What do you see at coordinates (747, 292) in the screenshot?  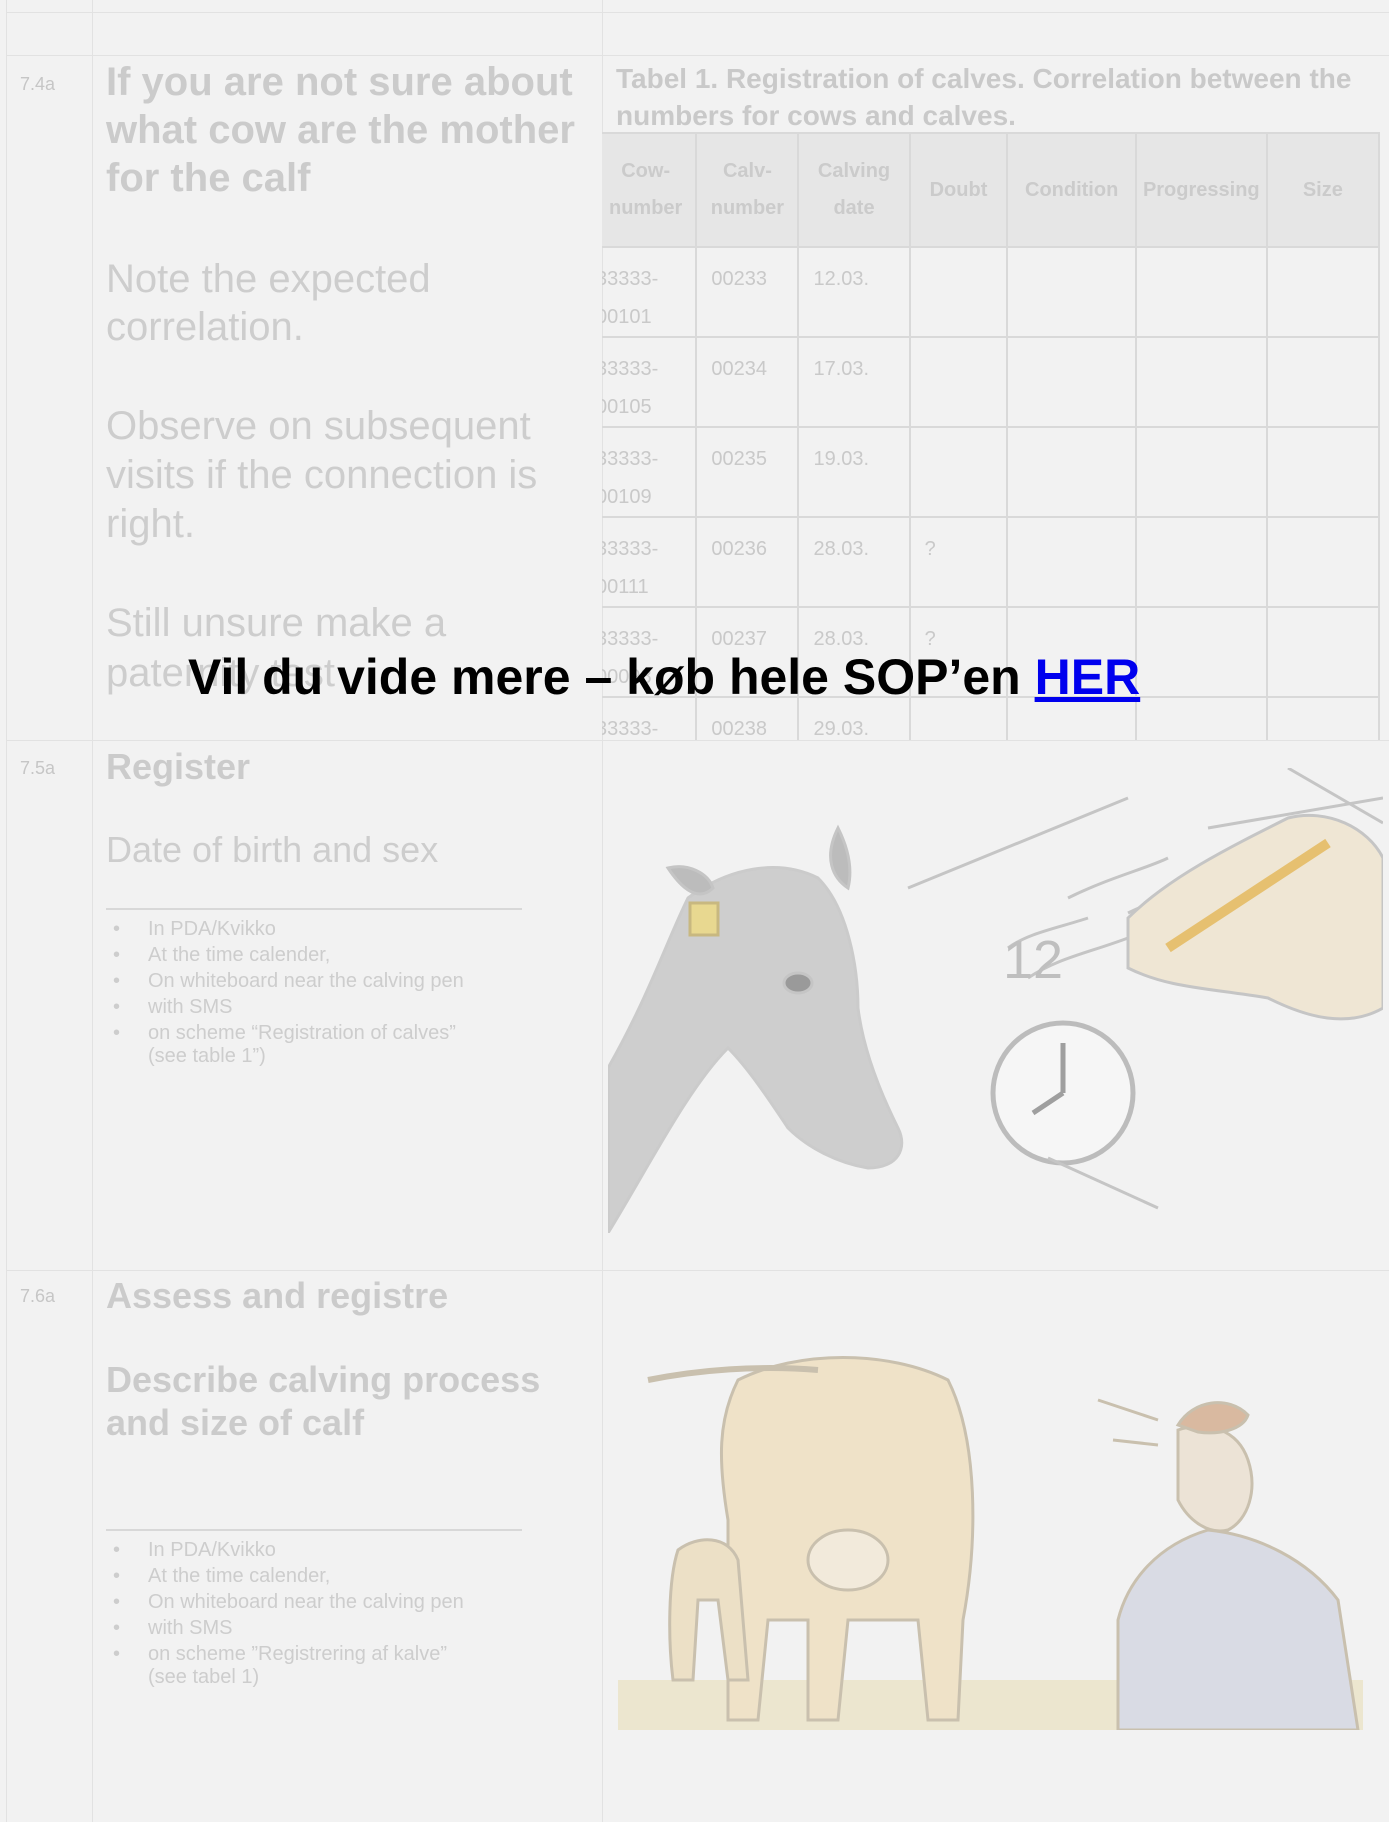 I see `table-cell: 00233` at bounding box center [747, 292].